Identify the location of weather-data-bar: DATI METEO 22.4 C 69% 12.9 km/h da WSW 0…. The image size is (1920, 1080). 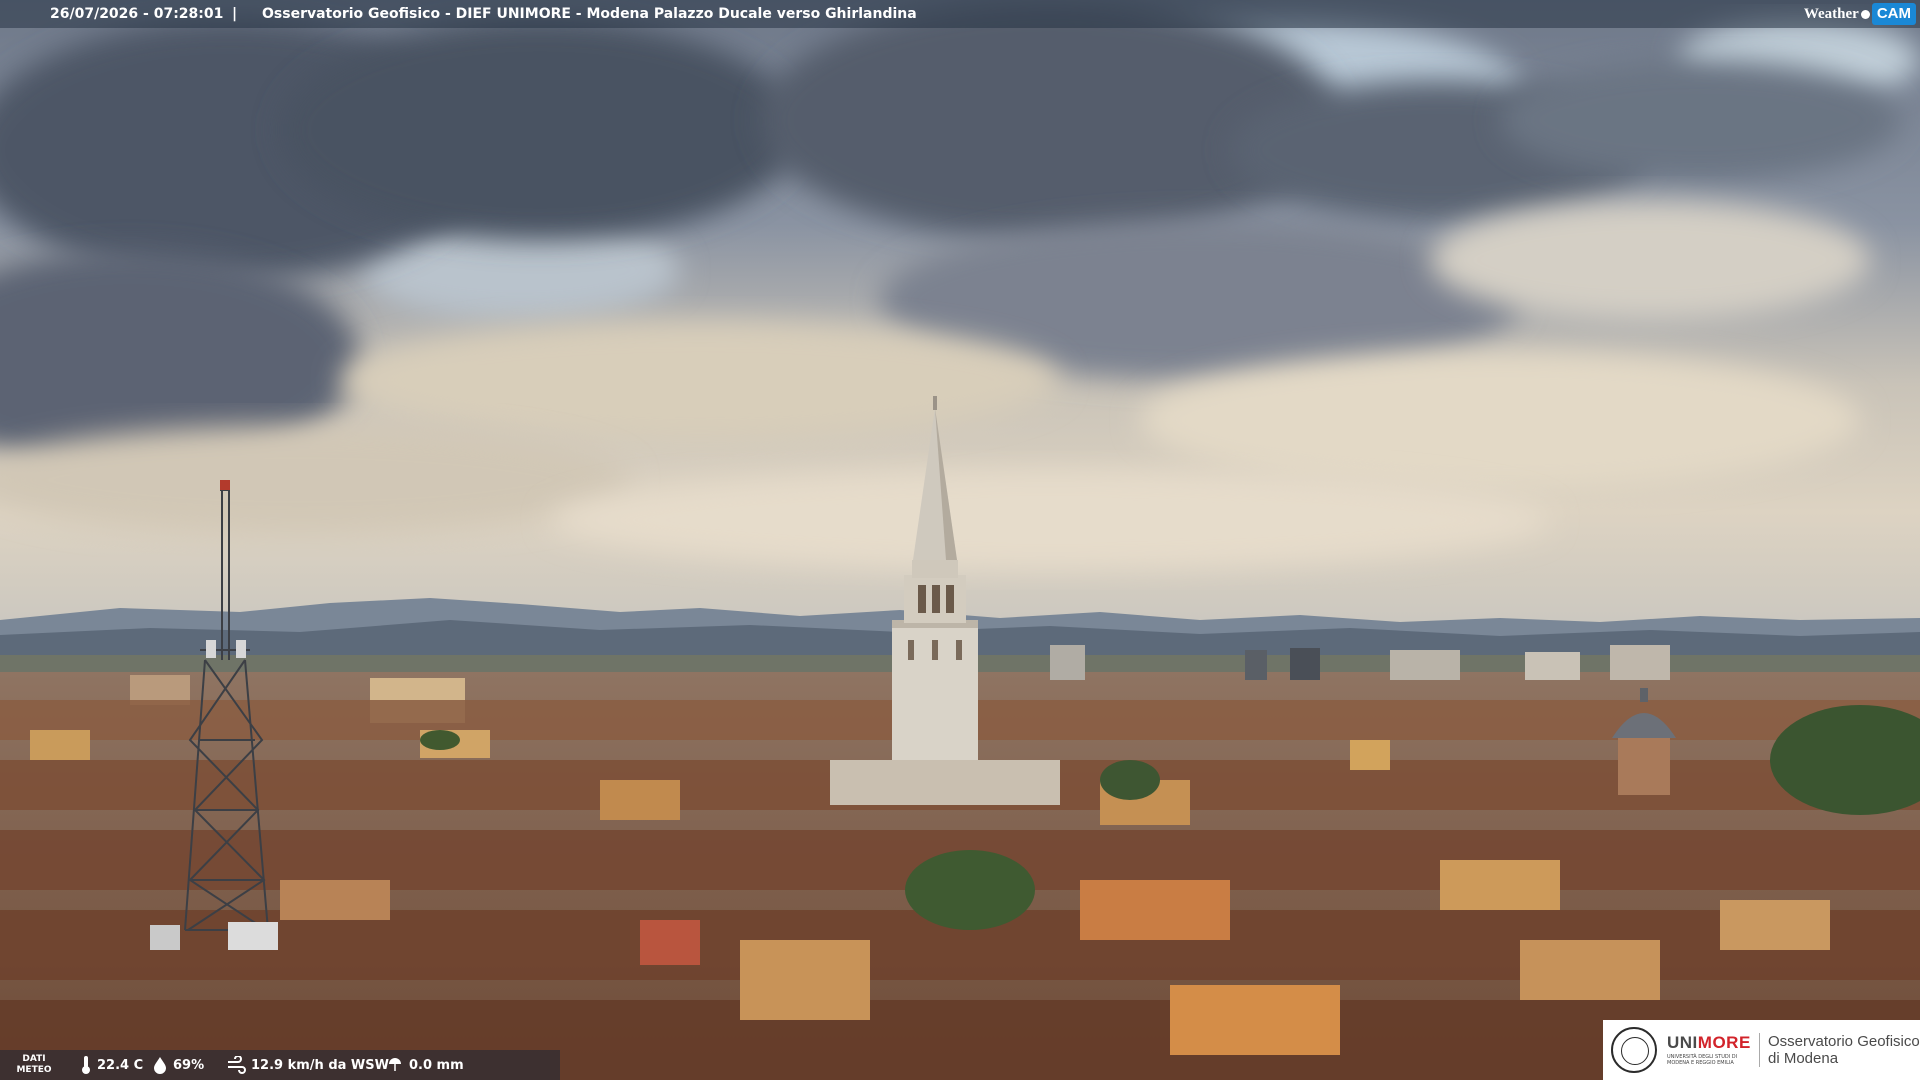
(280, 1065).